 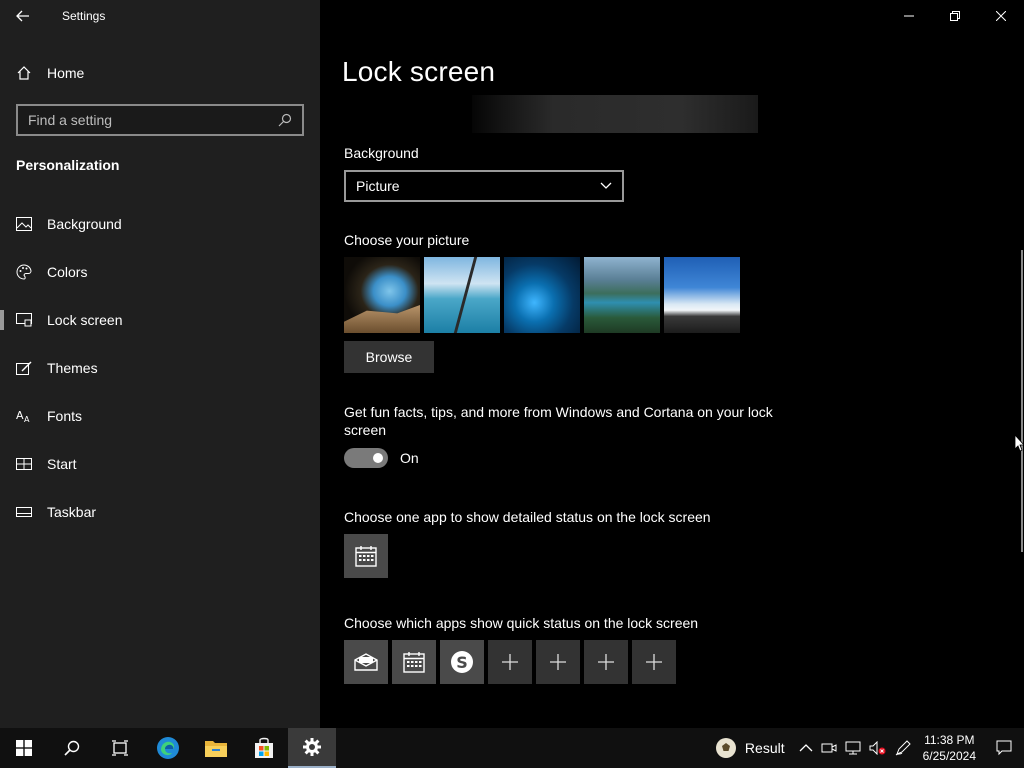 I want to click on lock-screen-preview, so click(x=615, y=114).